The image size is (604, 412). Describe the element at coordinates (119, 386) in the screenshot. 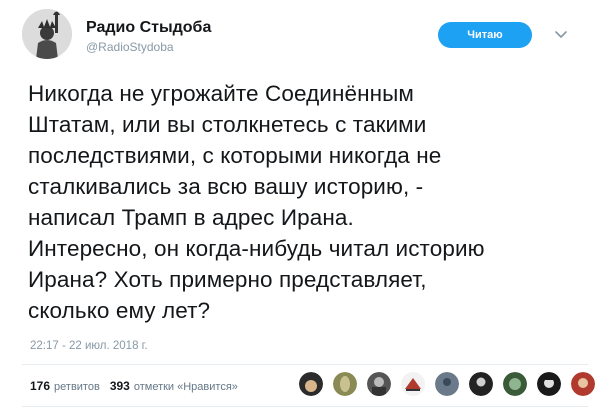

I see `likes-count: 393` at that location.